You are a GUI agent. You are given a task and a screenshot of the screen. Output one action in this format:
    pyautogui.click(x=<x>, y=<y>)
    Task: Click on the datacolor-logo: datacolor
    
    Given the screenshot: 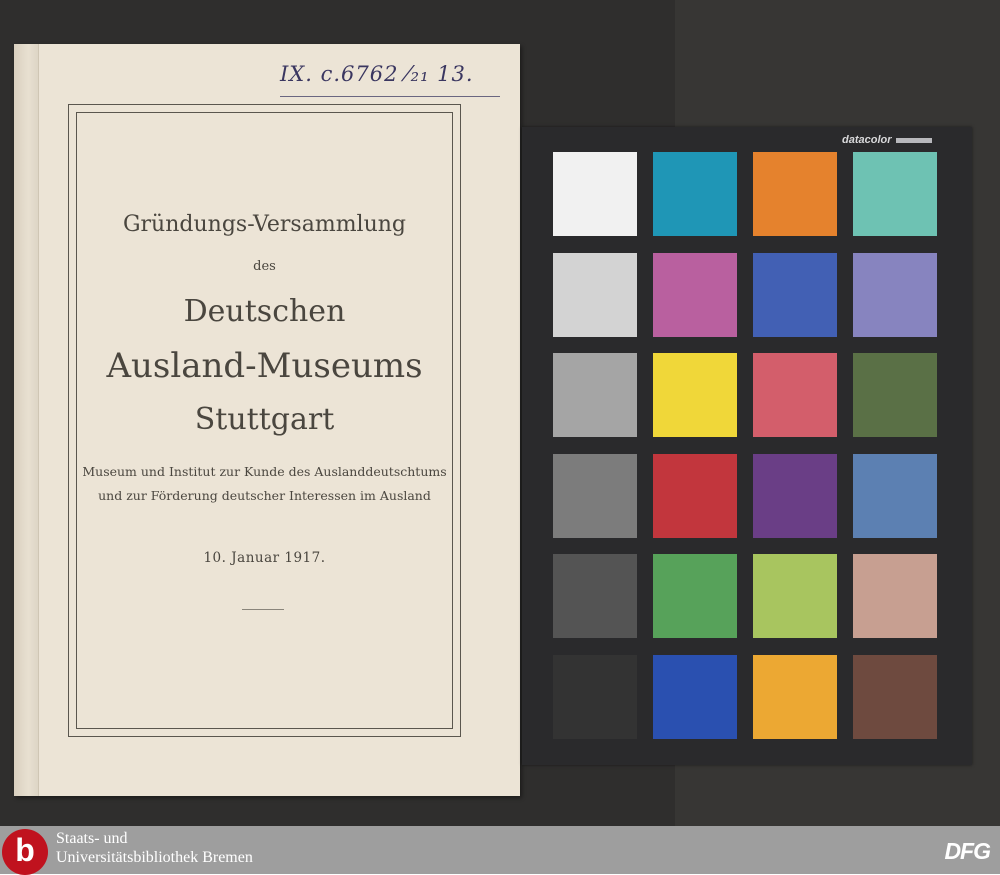 What is the action you would take?
    pyautogui.click(x=887, y=140)
    